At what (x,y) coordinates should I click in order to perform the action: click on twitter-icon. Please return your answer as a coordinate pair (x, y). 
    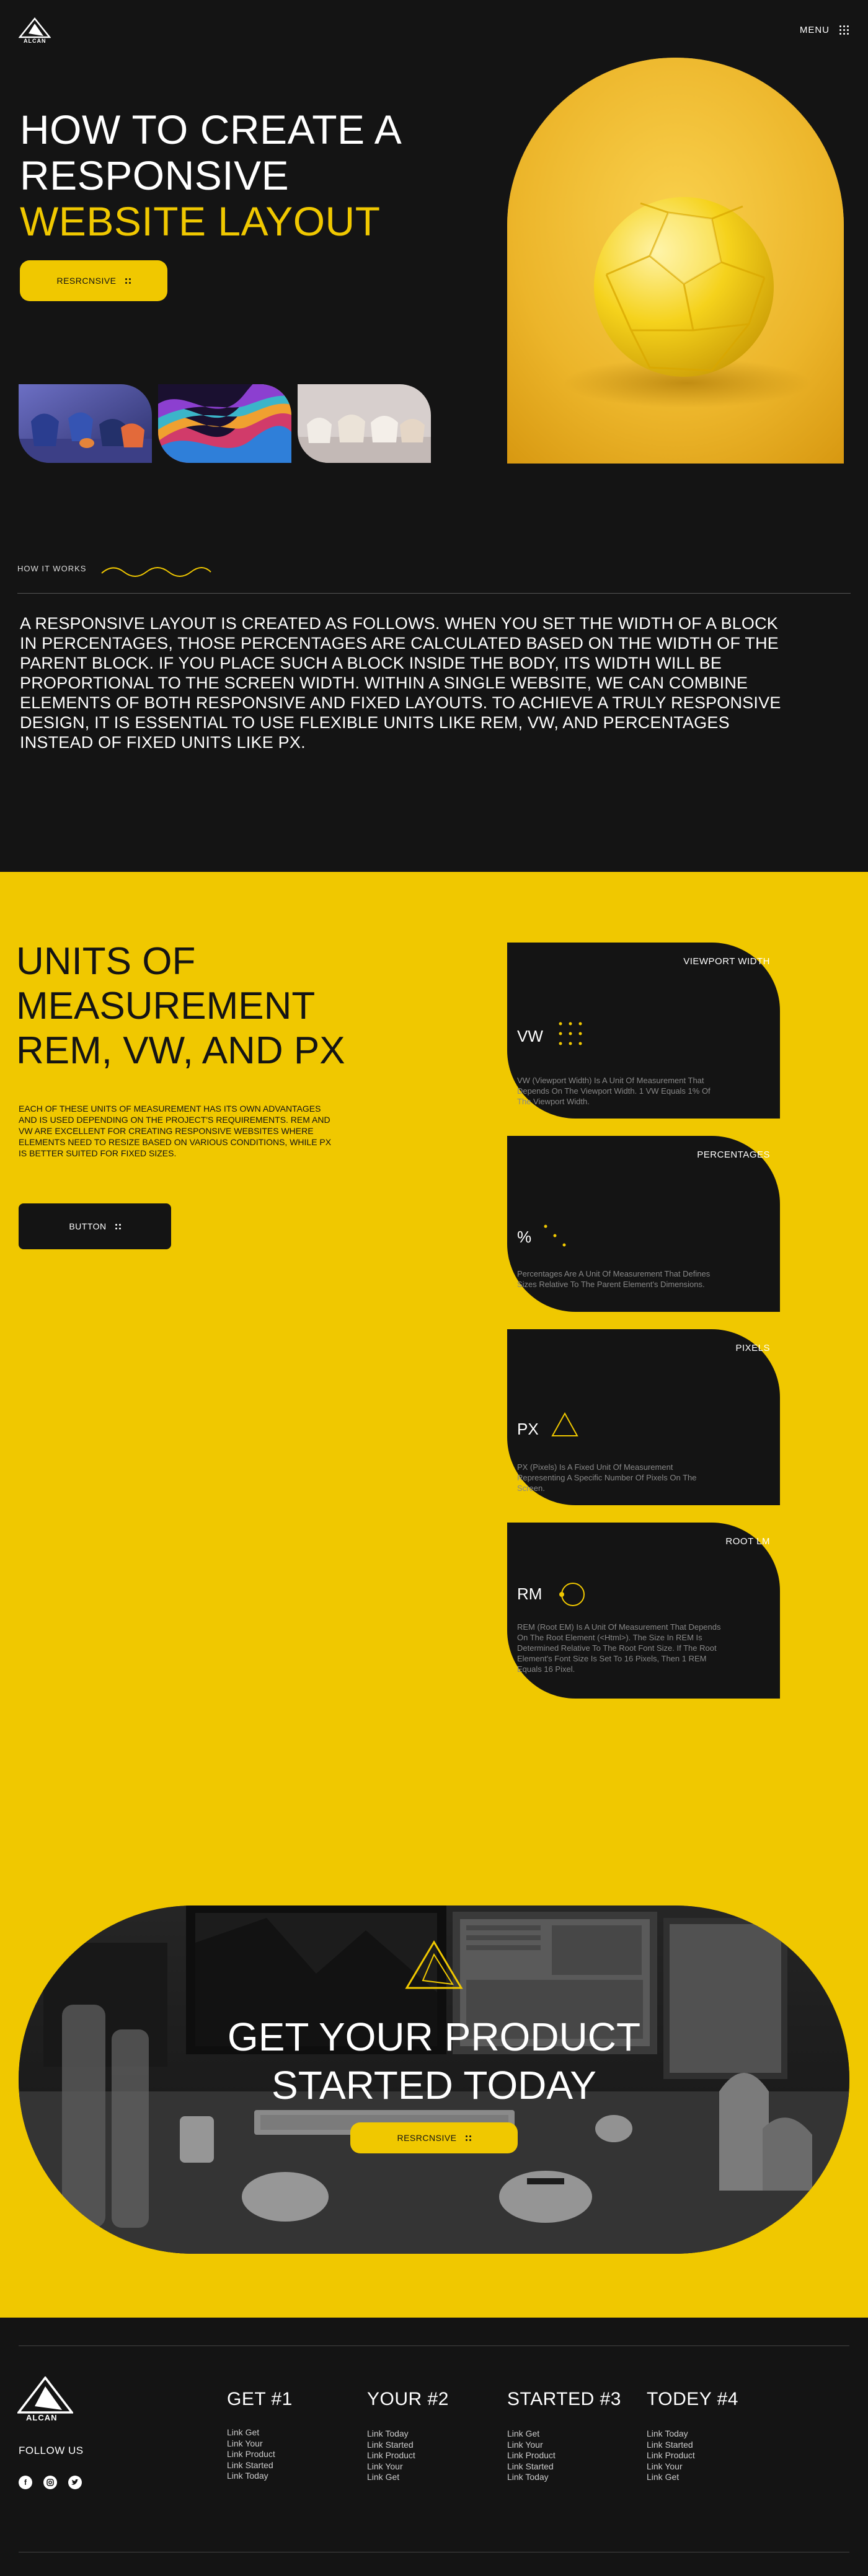
    Looking at the image, I should click on (75, 2483).